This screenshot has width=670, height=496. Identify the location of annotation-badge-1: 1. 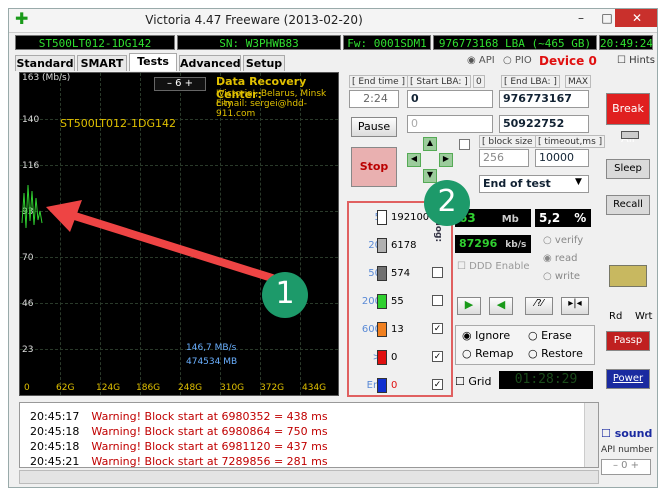
(285, 295).